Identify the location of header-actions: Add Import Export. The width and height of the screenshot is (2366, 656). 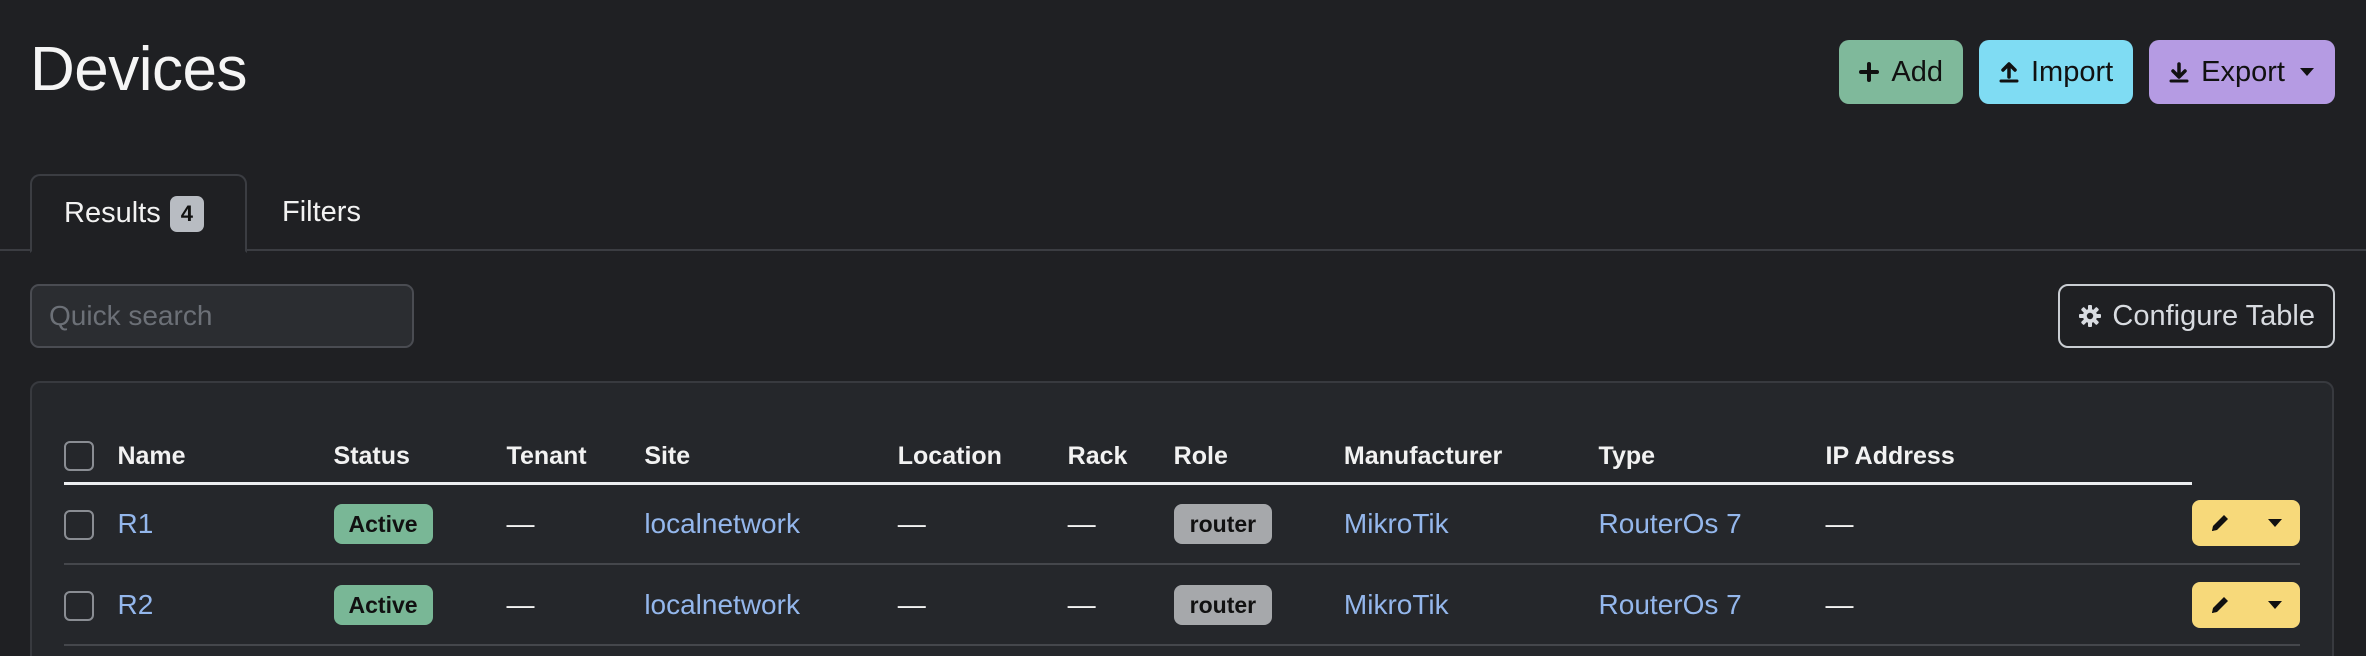
(2087, 72).